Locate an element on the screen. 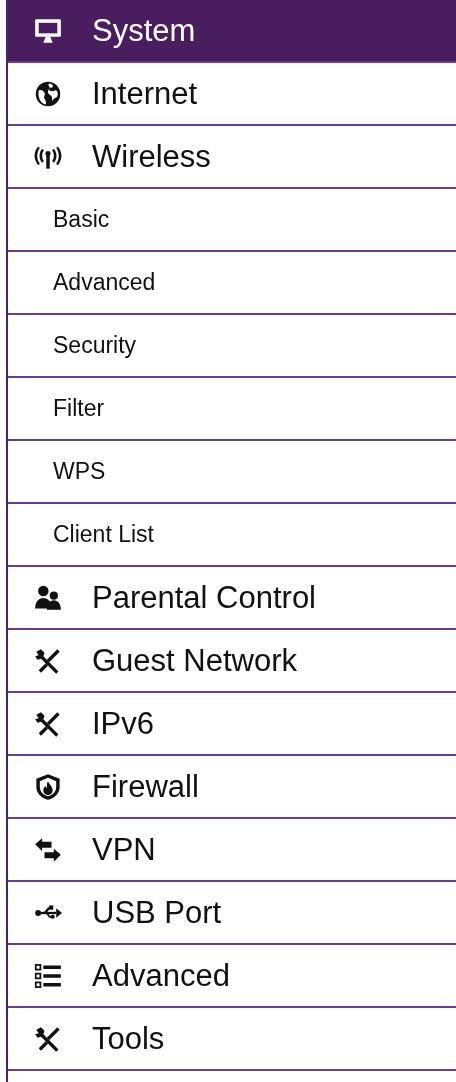  globe-icon is located at coordinates (48, 93).